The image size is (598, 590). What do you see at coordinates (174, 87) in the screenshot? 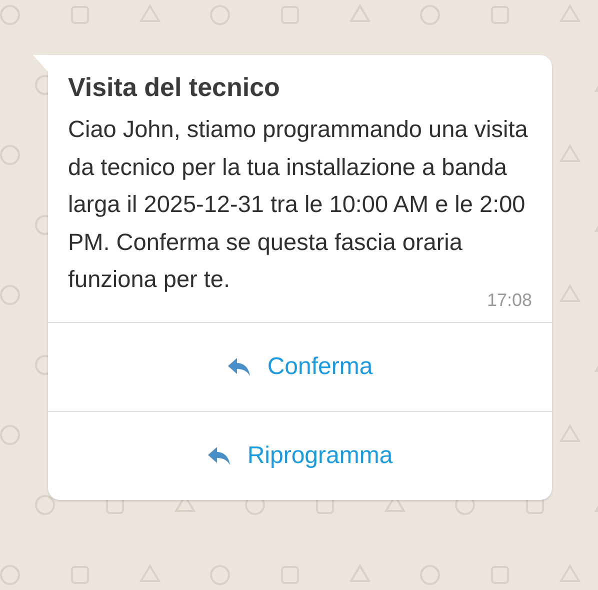
I see `message-title: Visita del tecnico` at bounding box center [174, 87].